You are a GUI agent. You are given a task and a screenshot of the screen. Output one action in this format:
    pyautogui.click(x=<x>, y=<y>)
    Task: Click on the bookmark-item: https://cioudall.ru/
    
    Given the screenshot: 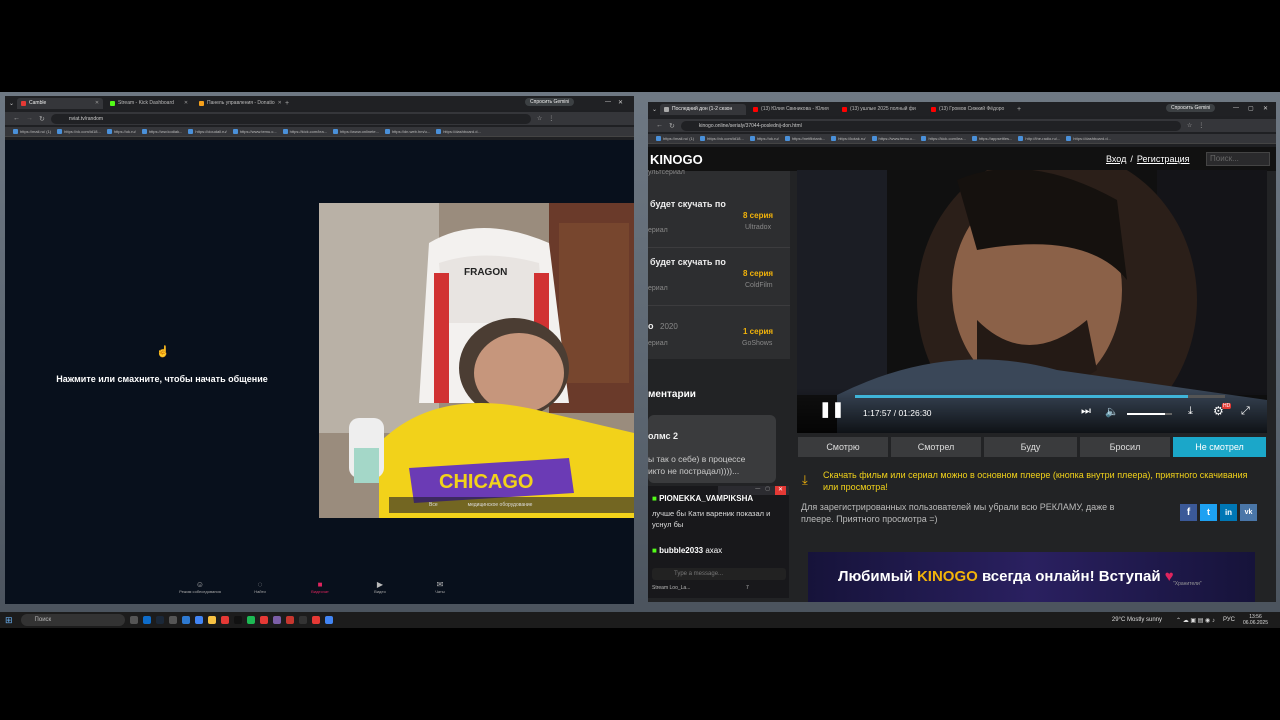 What is the action you would take?
    pyautogui.click(x=207, y=131)
    